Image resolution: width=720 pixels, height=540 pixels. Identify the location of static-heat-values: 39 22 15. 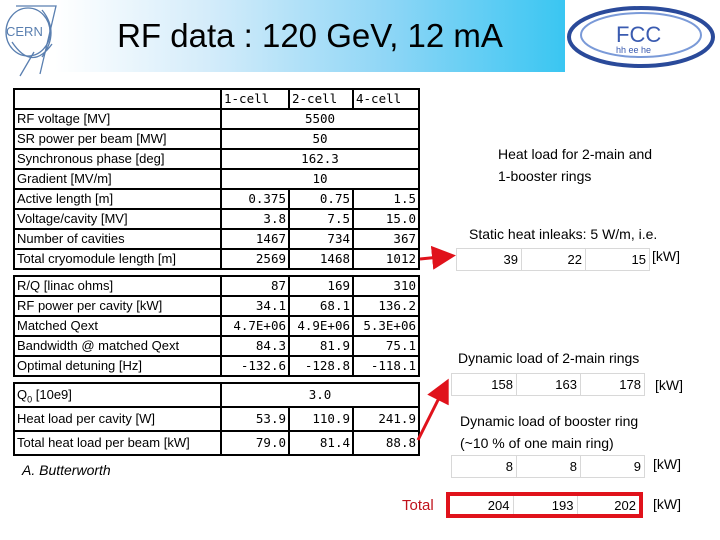
(553, 259).